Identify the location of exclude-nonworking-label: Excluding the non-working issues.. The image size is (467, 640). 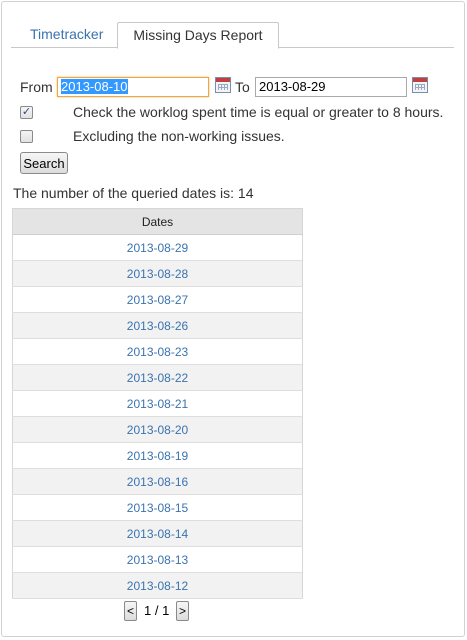
(179, 136).